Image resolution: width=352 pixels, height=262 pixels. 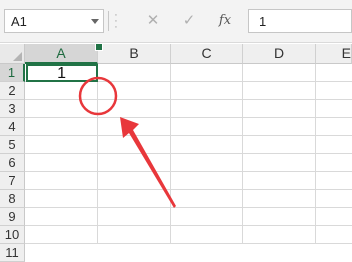 I want to click on annotation-overlay, so click(x=127, y=142).